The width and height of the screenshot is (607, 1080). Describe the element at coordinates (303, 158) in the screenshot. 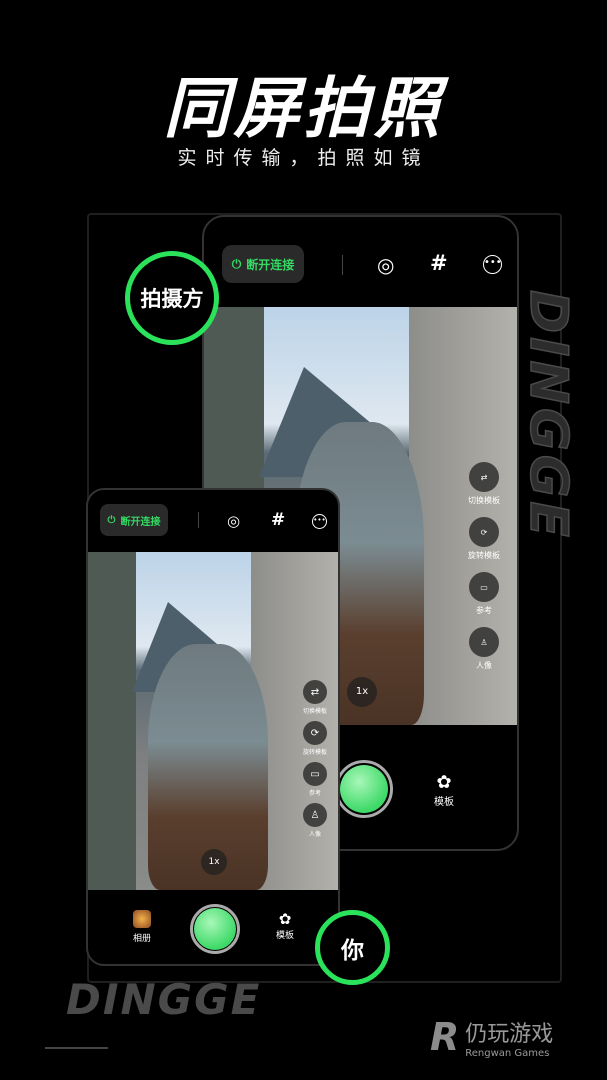

I see `subheadline: 实时传输，拍照如镜` at that location.